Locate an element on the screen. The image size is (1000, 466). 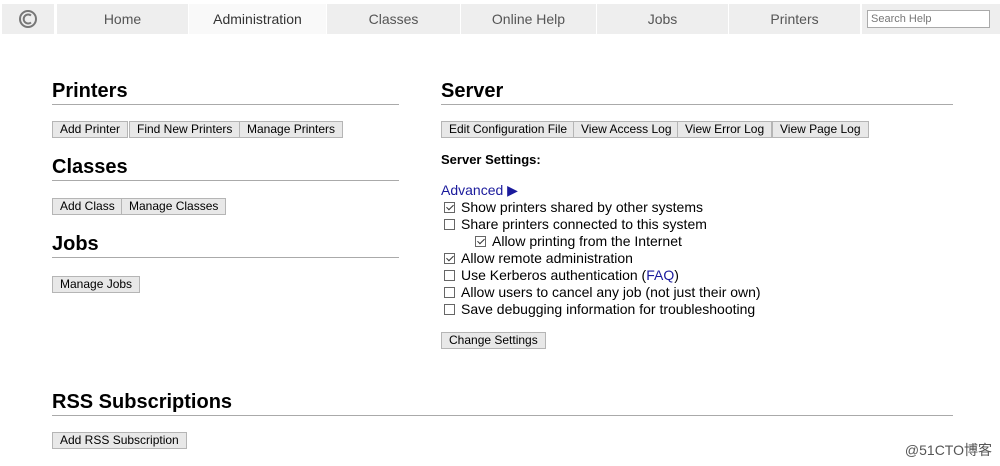
manage-jobs-button: Manage Jobs is located at coordinates (96, 284).